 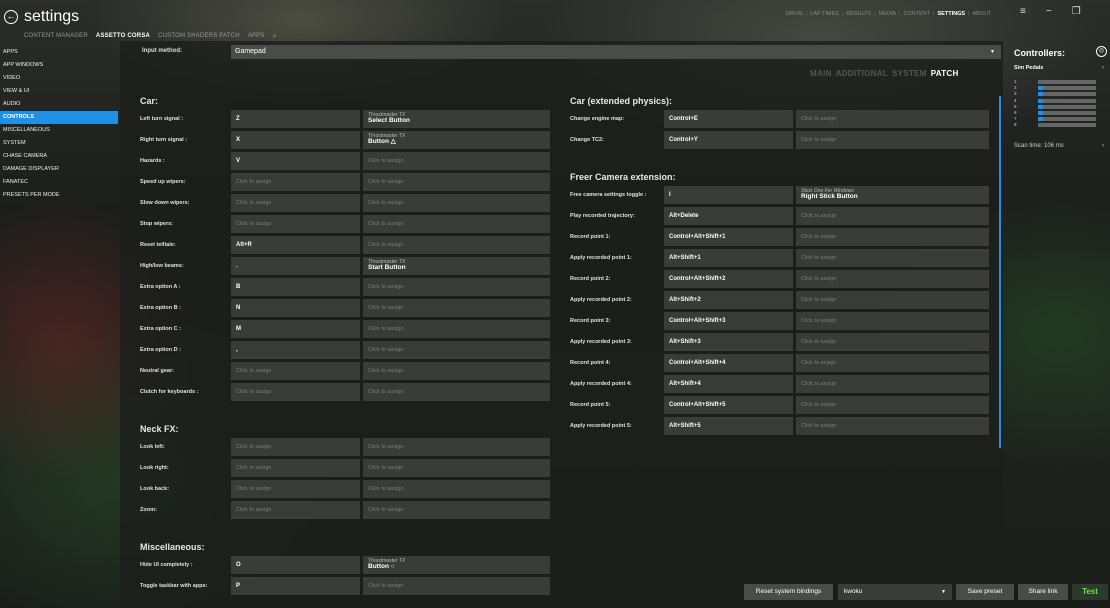 What do you see at coordinates (952, 14) in the screenshot?
I see `nav-settings: SETTINGS` at bounding box center [952, 14].